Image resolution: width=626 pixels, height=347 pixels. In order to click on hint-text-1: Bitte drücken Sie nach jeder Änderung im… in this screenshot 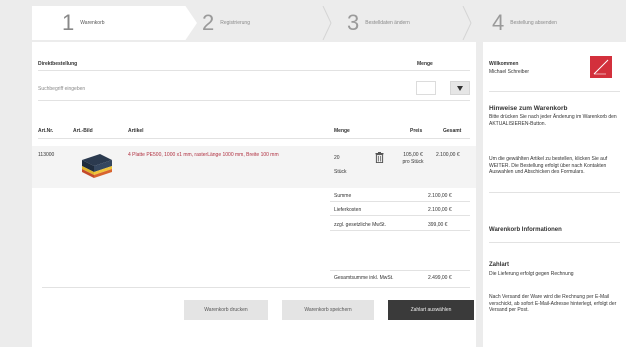, I will do `click(553, 120)`.